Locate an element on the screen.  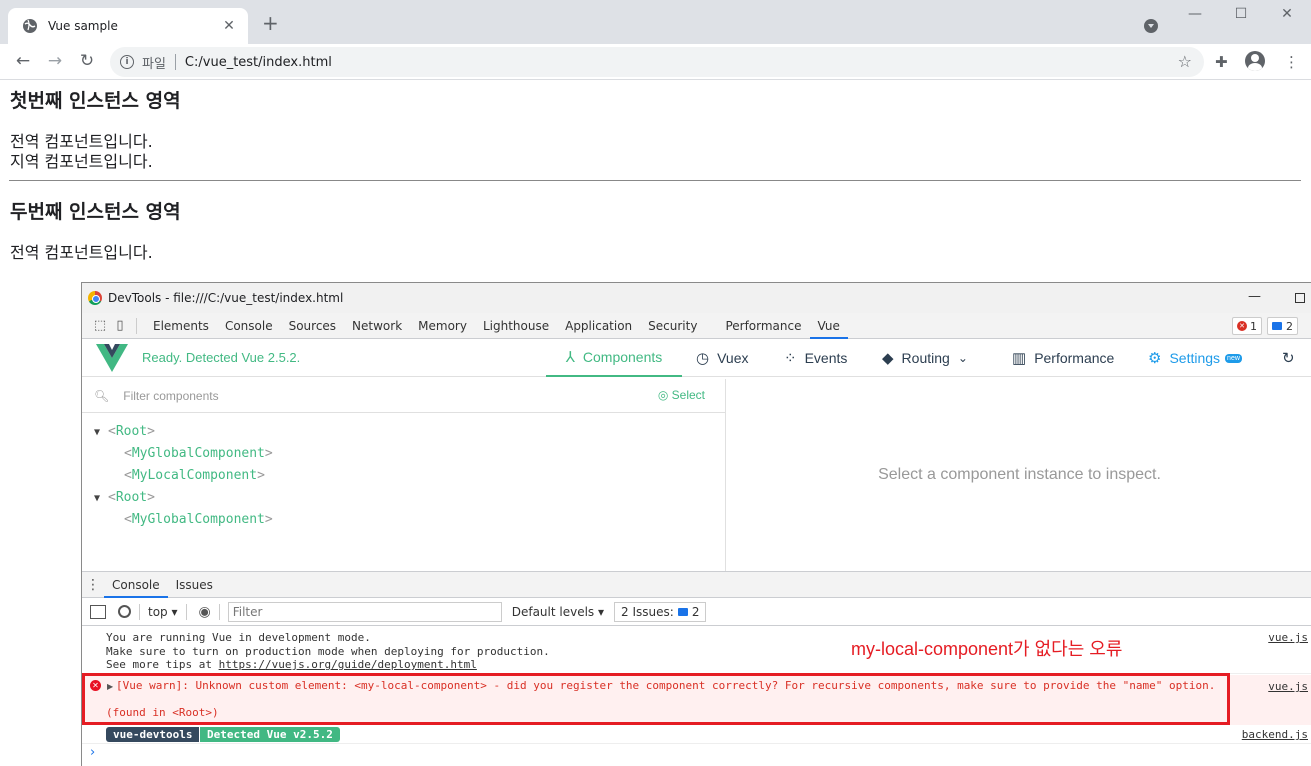
nav-performance-label: Performance is located at coordinates (1074, 358).